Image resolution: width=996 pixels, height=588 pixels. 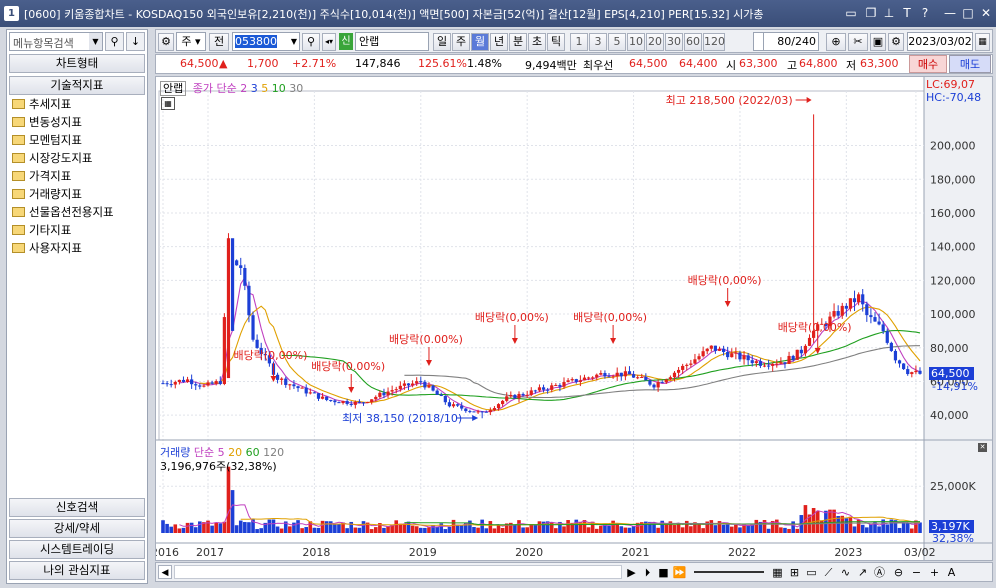 I want to click on trend-icon: ↗, so click(x=862, y=572).